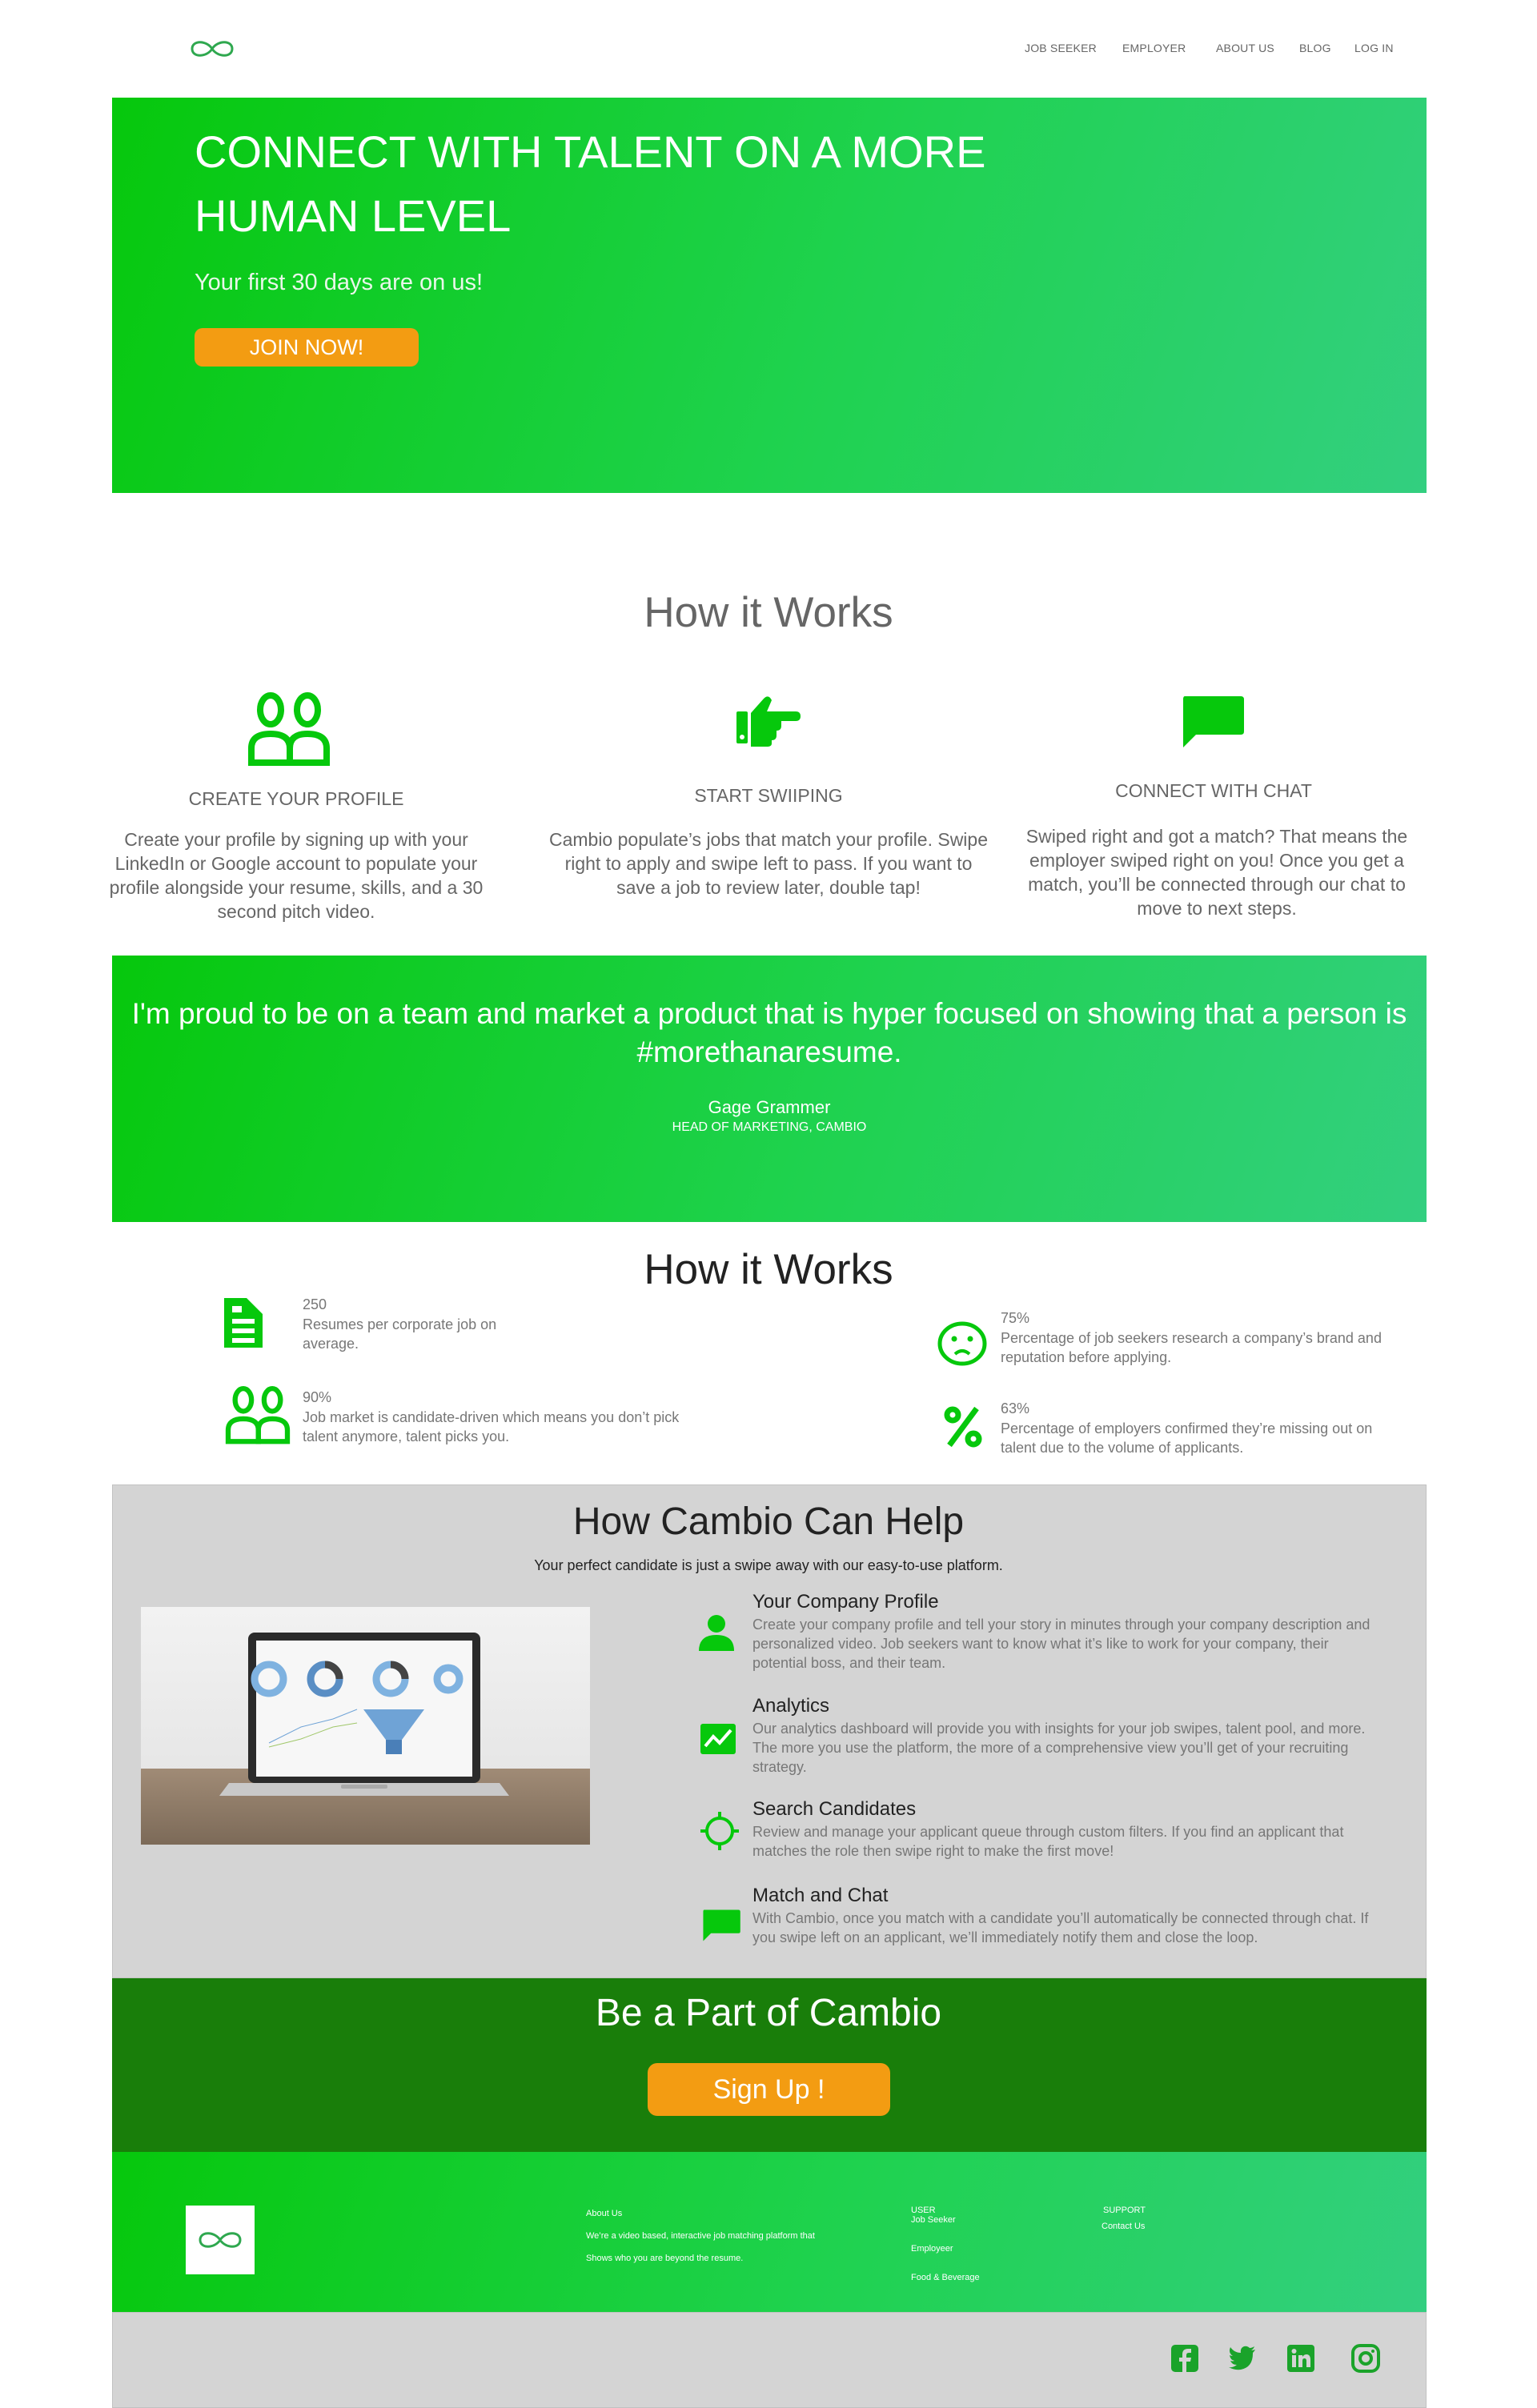 The width and height of the screenshot is (1537, 2408). I want to click on footer-about-title: About Us, so click(604, 2213).